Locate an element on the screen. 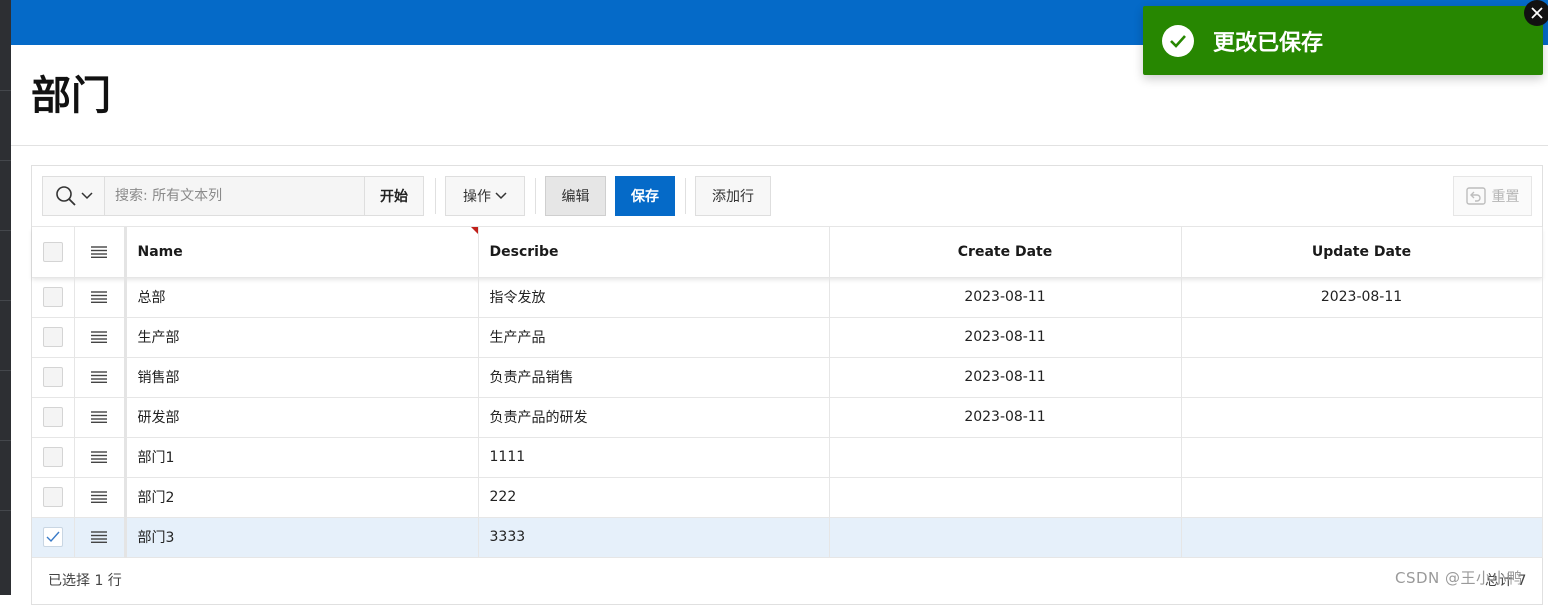 The height and width of the screenshot is (605, 1548). column-header-update-date: Update Date is located at coordinates (1362, 252).